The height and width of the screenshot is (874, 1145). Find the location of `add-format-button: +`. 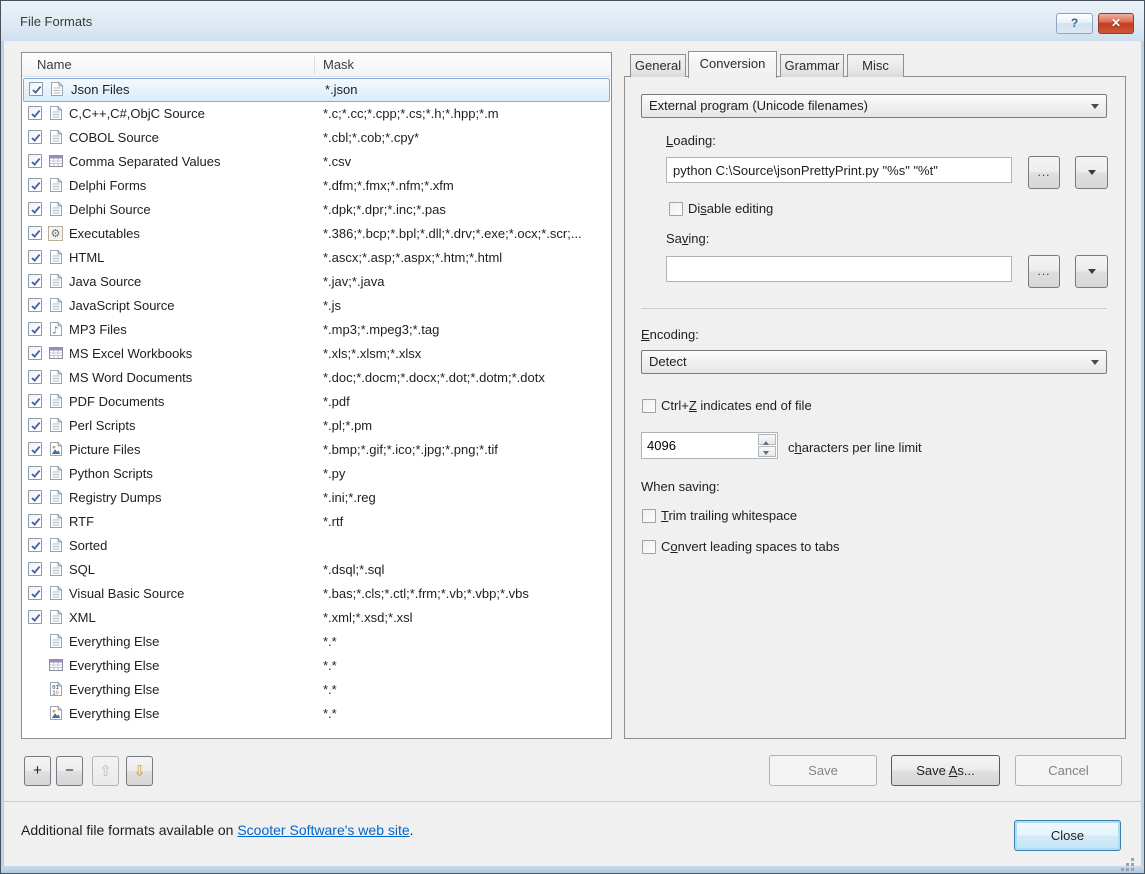

add-format-button: + is located at coordinates (37, 771).